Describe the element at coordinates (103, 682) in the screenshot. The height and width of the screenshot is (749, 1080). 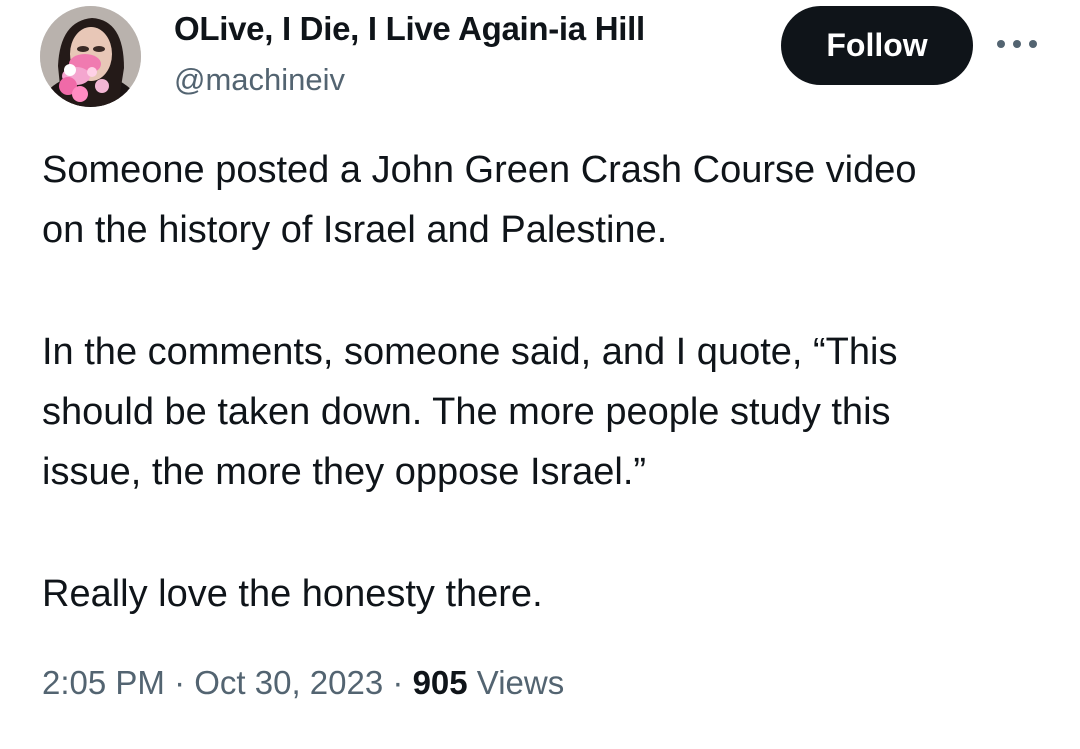
I see `tweet-time: 2:05 PM` at that location.